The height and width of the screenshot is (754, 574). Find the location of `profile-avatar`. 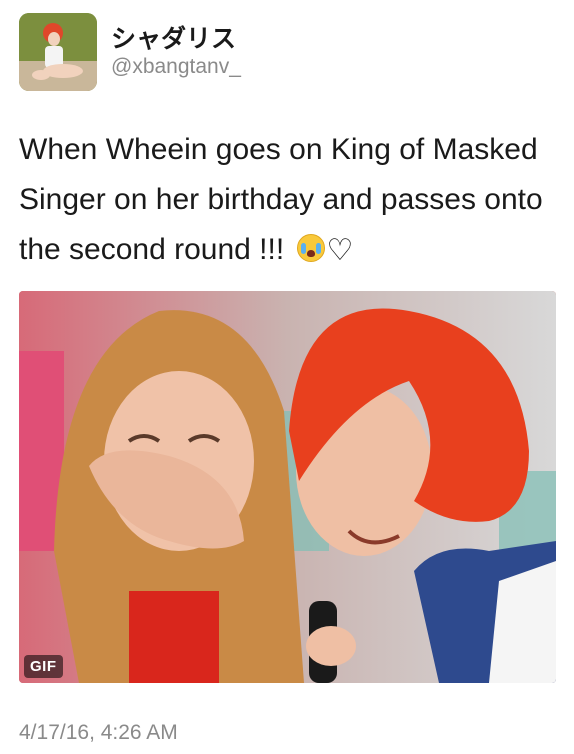

profile-avatar is located at coordinates (58, 52).